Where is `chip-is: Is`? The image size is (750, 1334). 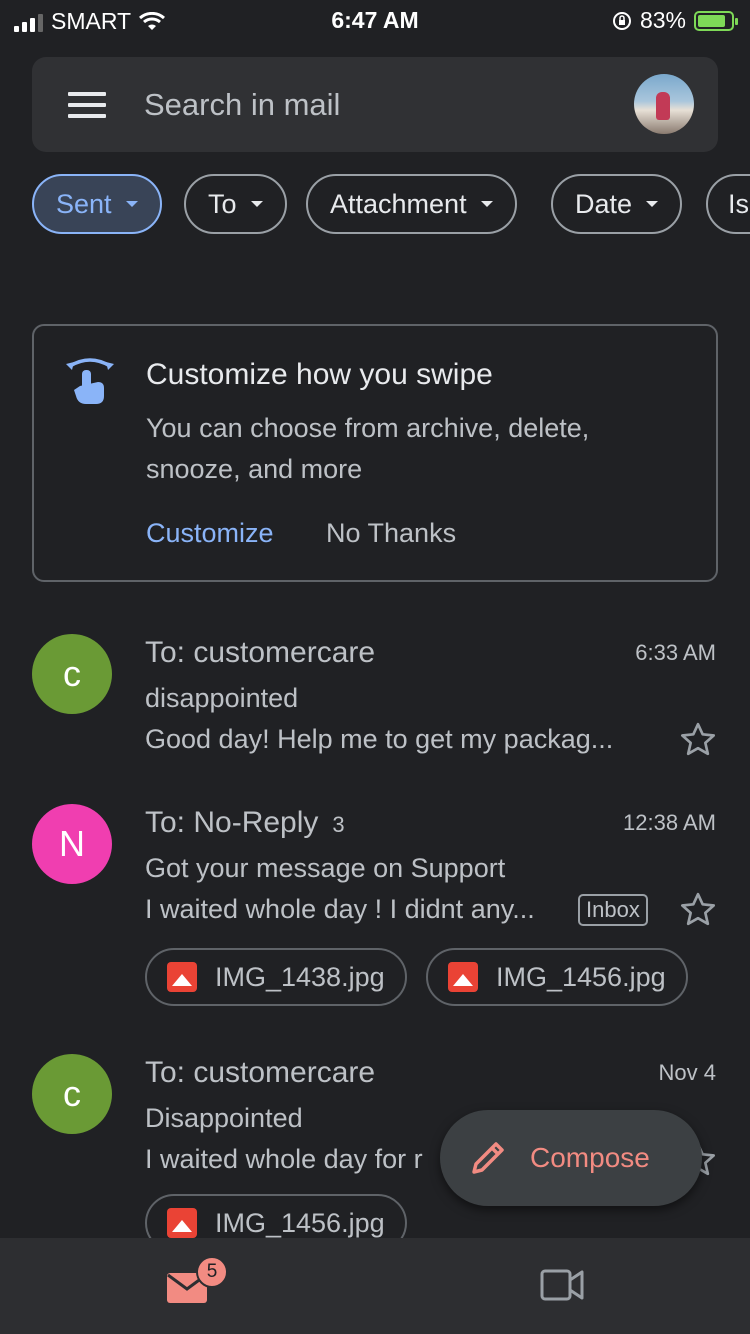 chip-is: Is is located at coordinates (728, 204).